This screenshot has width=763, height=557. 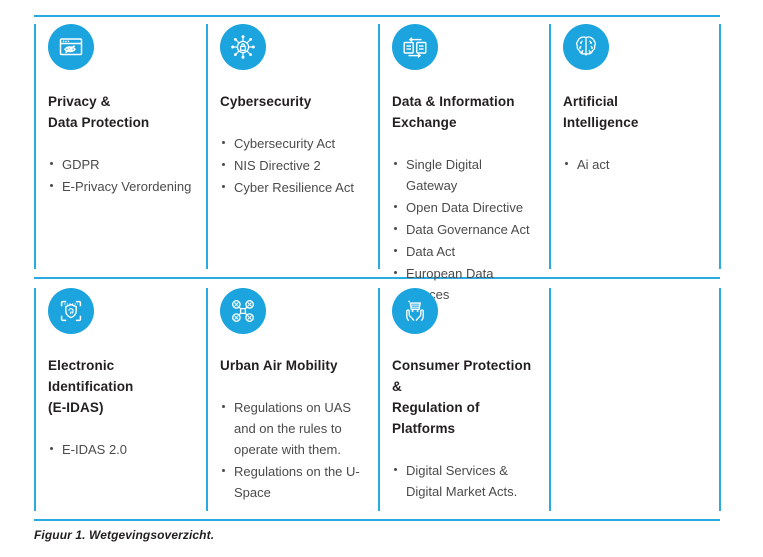 I want to click on electronic-identification-scan-shield-icon, so click(x=71, y=311).